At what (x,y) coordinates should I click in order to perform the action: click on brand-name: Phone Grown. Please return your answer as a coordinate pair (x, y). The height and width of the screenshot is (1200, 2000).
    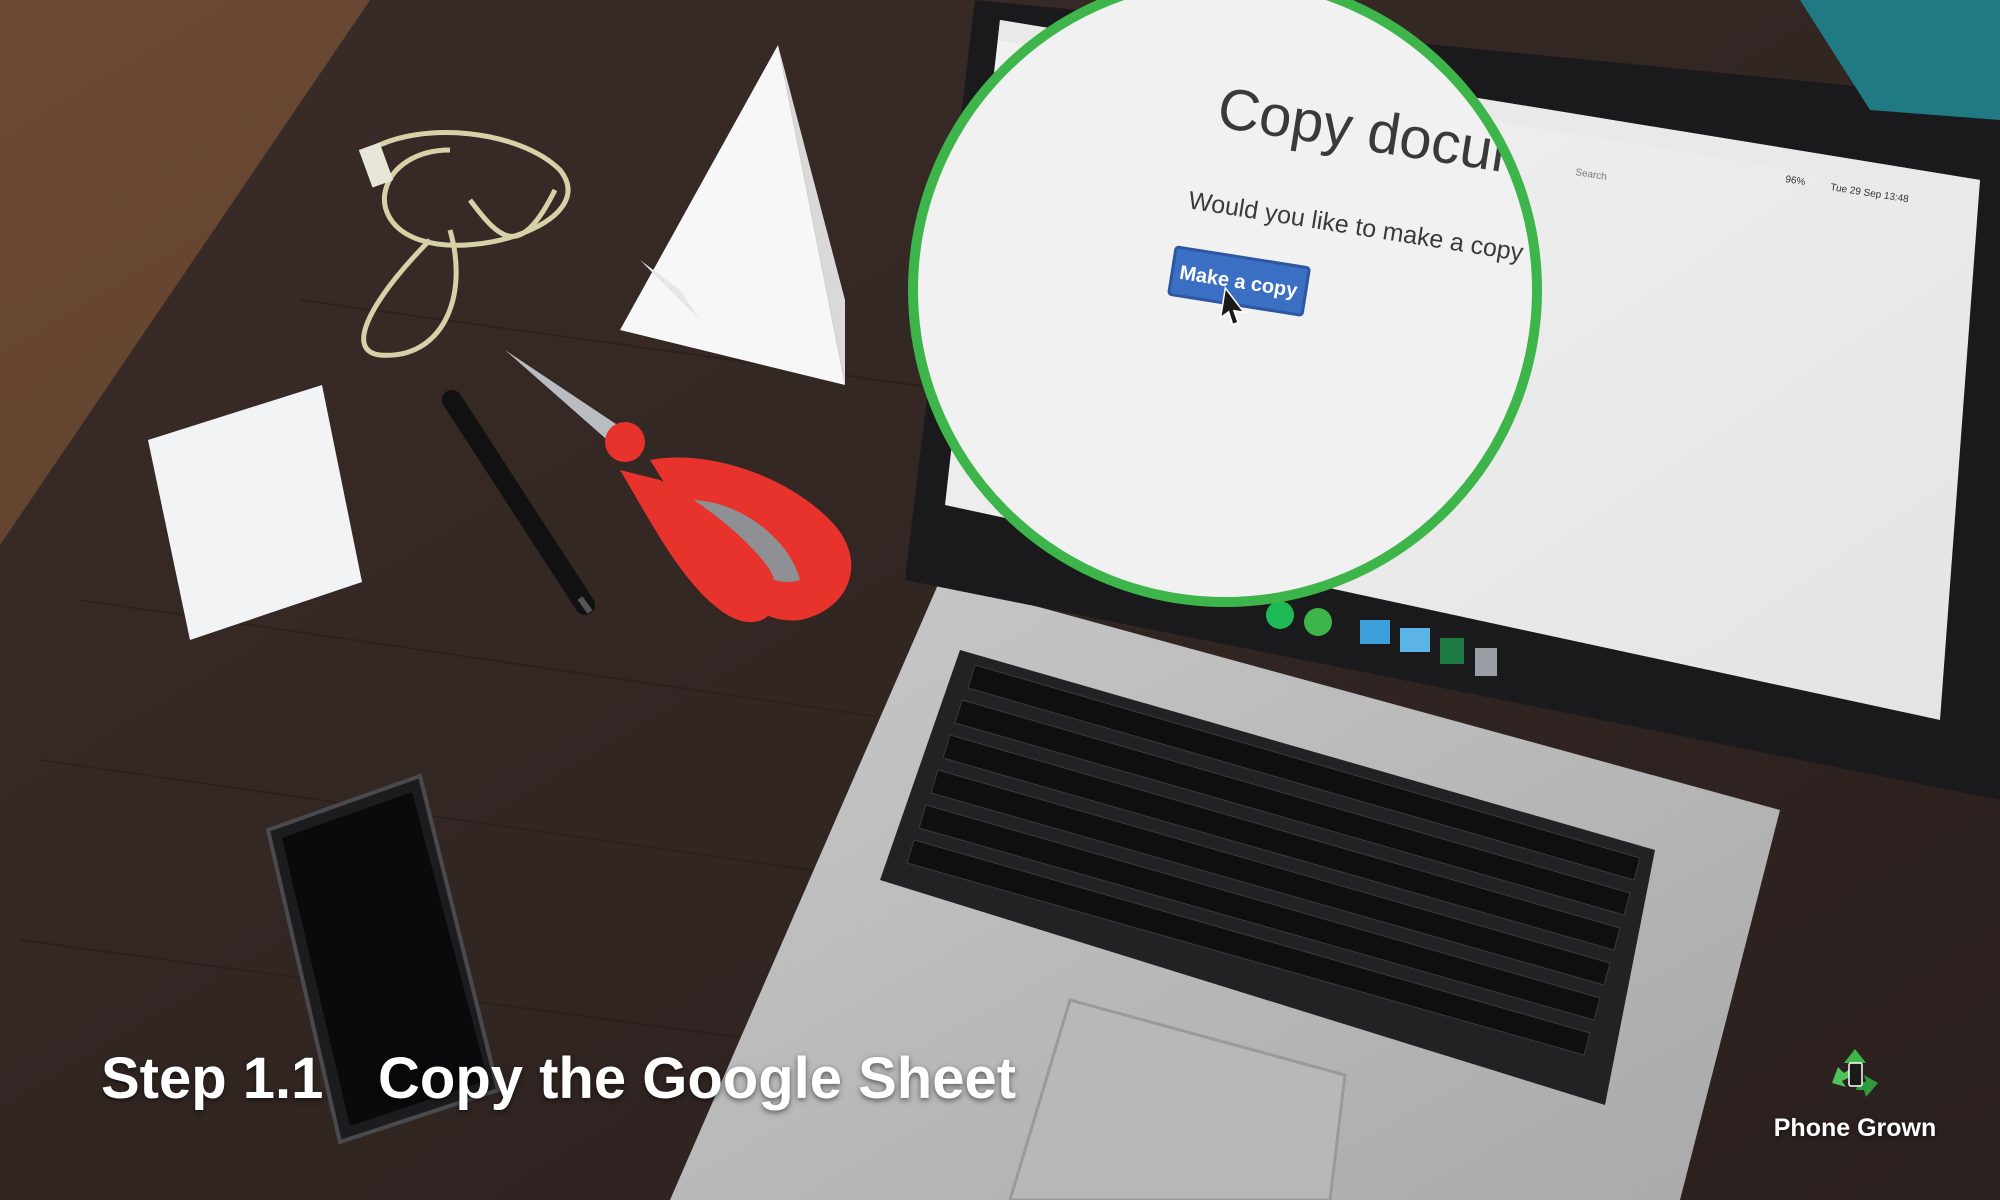
    Looking at the image, I should click on (1855, 1128).